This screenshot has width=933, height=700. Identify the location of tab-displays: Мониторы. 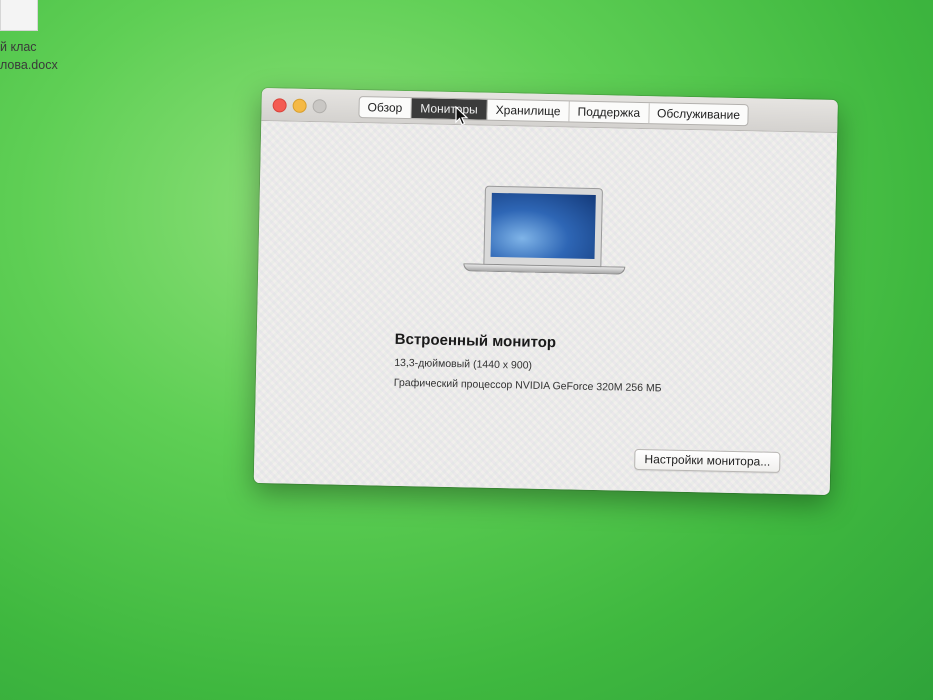
(449, 109).